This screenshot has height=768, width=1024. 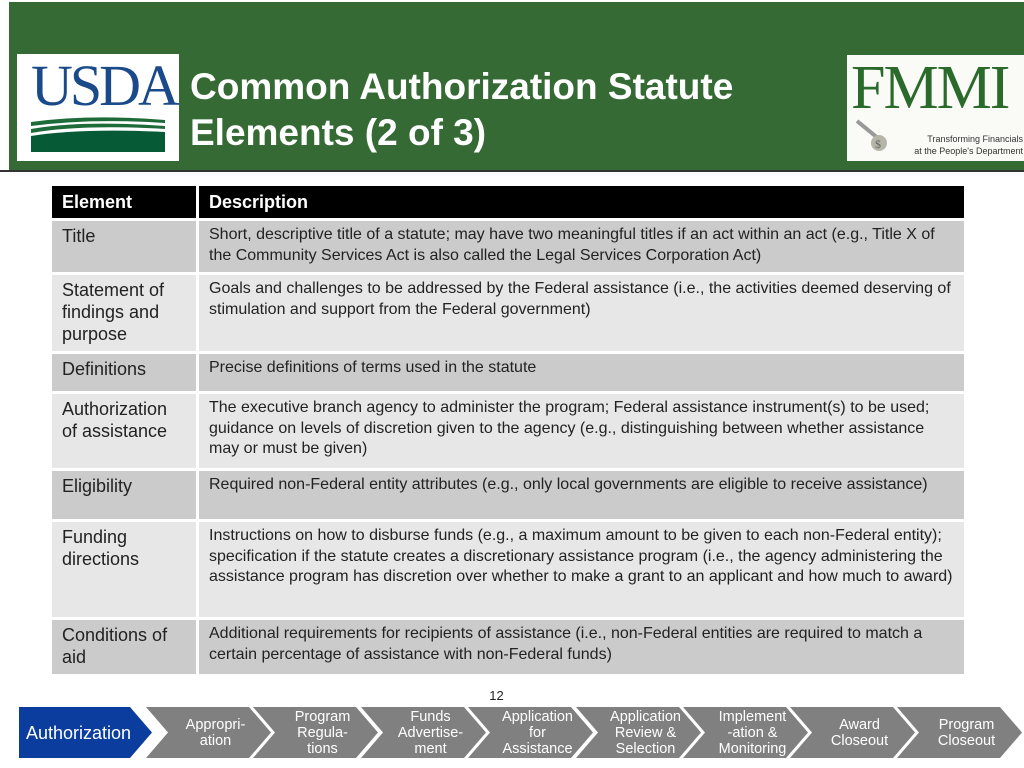 I want to click on process-step-label: Funds Advertise- ment, so click(x=430, y=732).